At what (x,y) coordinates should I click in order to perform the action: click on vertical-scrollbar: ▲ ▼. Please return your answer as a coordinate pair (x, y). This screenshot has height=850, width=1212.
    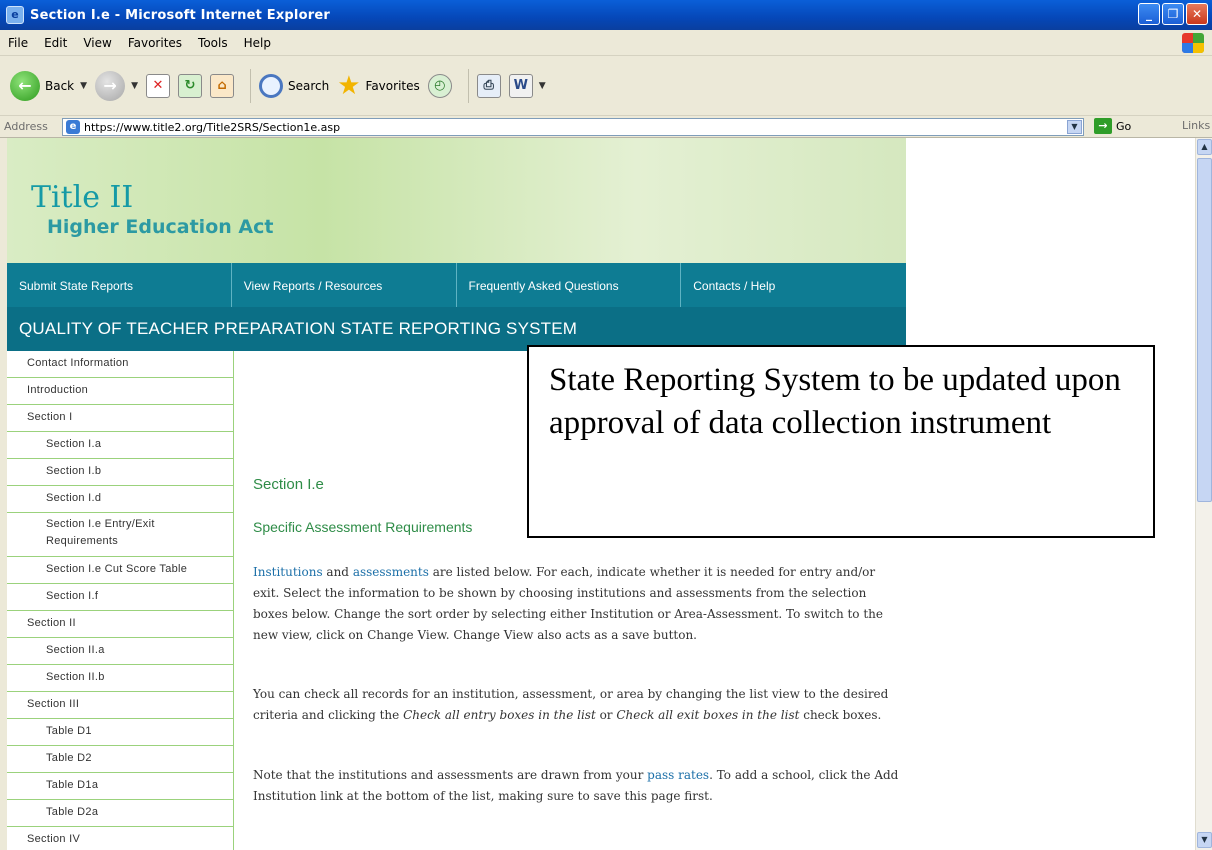
    Looking at the image, I should click on (1203, 494).